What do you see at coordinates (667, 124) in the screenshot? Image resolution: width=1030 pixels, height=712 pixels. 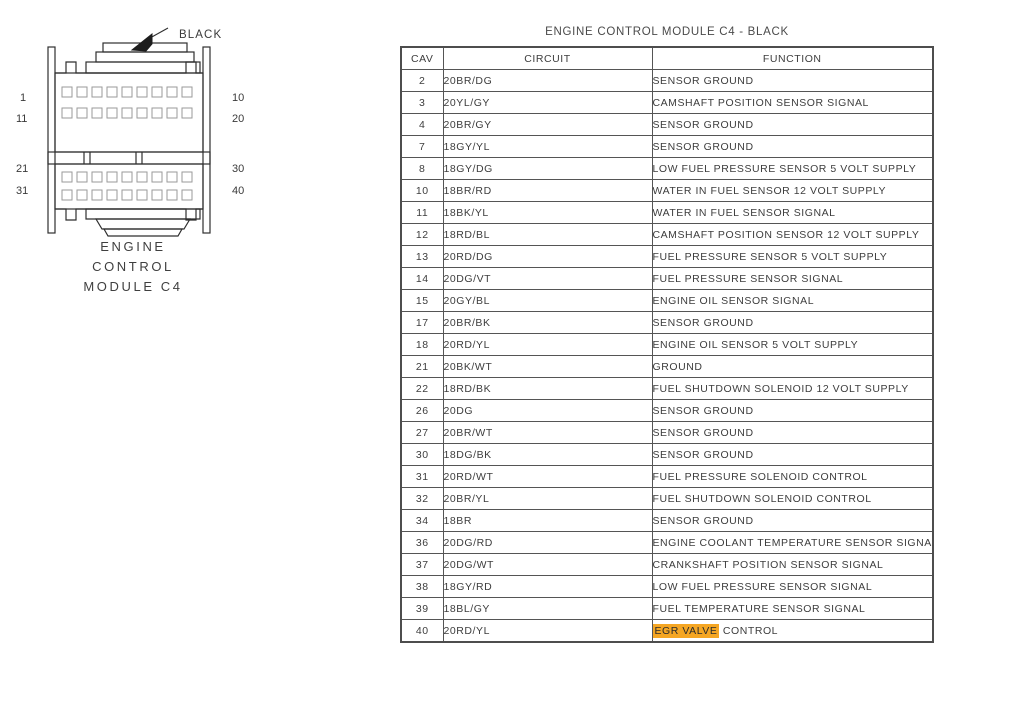 I see `table-row: 4 20BR/GY SENSOR GROUND` at bounding box center [667, 124].